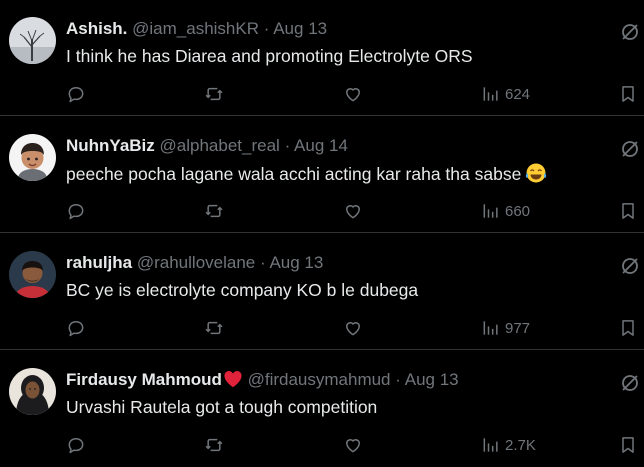  Describe the element at coordinates (99, 262) in the screenshot. I see `display-name: rahuljha` at that location.